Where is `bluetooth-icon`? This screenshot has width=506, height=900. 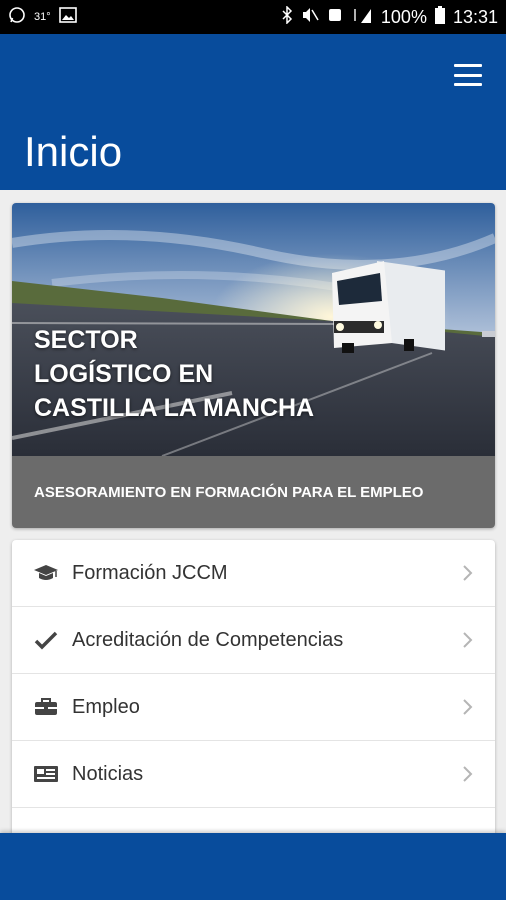 bluetooth-icon is located at coordinates (287, 16).